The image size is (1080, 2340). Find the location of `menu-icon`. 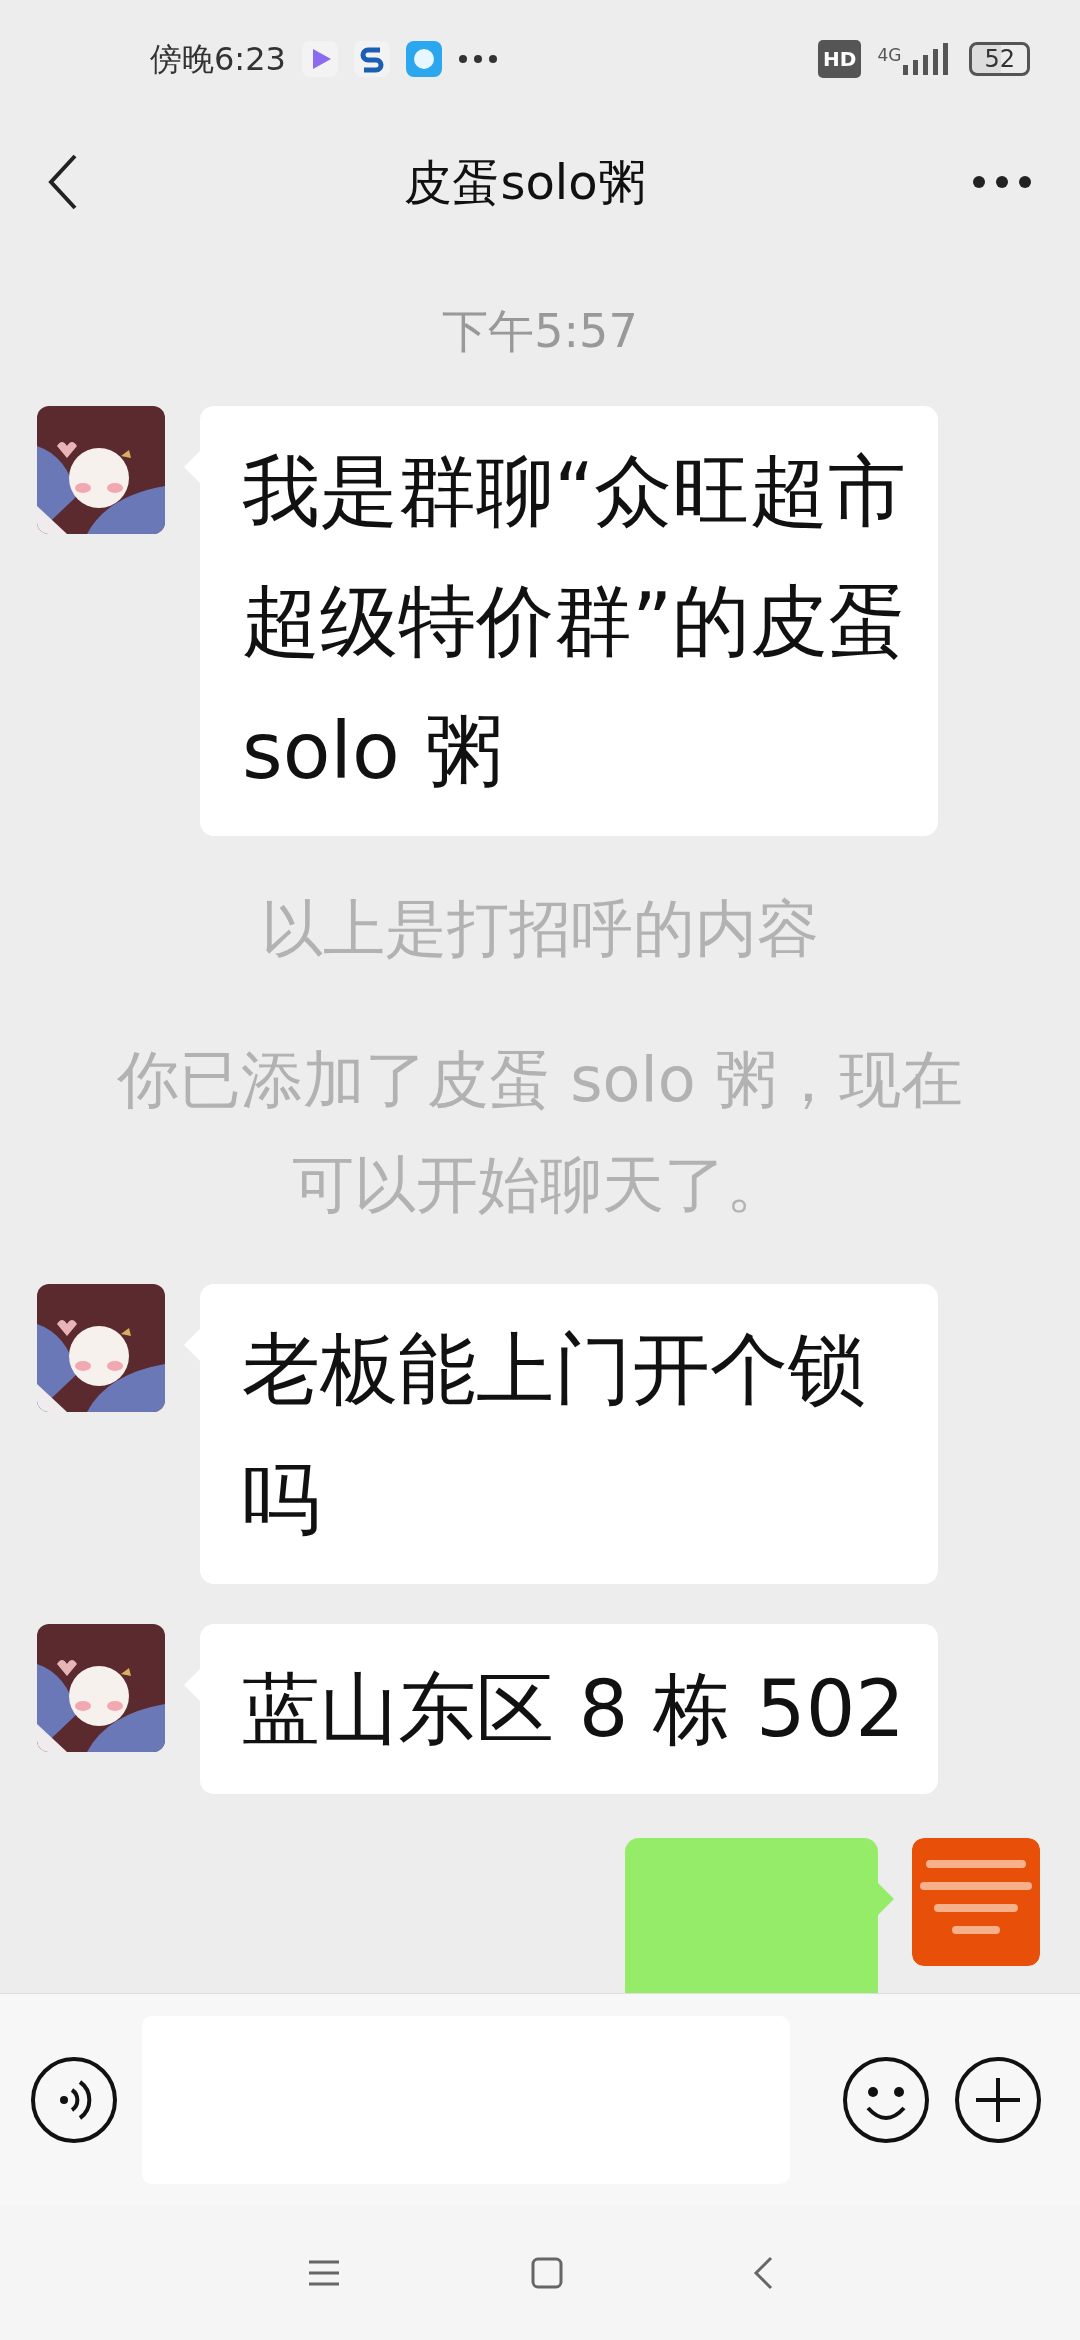

menu-icon is located at coordinates (324, 2273).